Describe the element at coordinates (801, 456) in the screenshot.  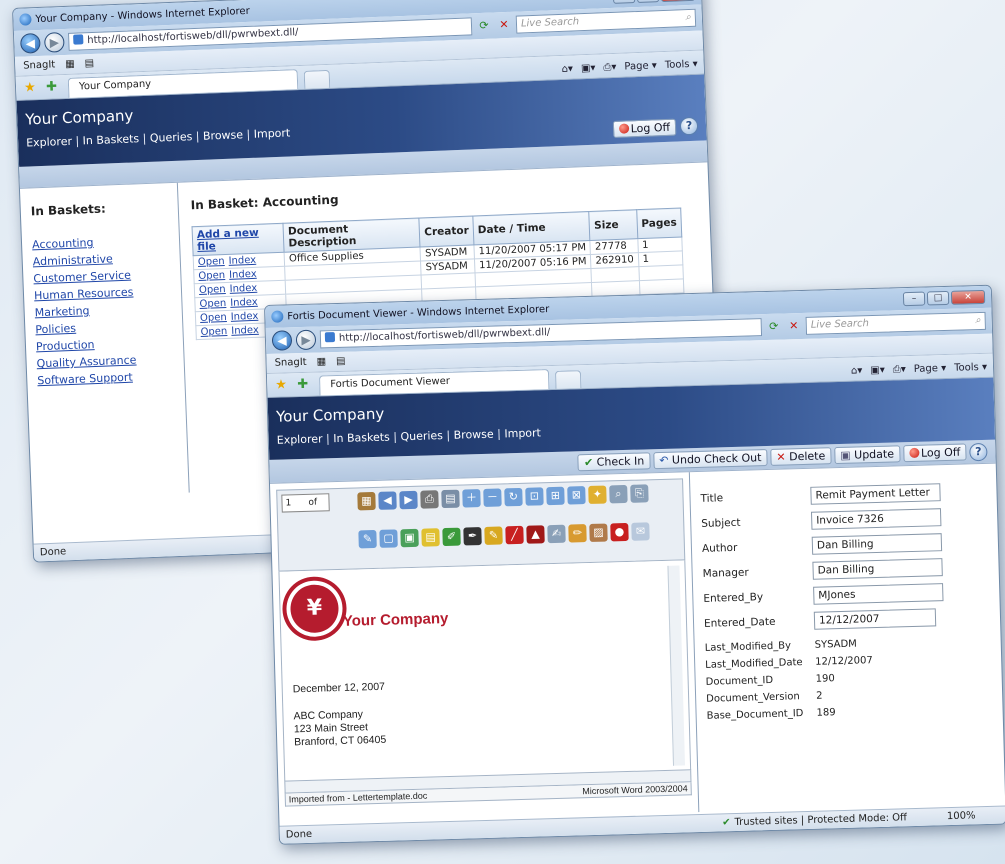
I see `delete-button: ✕ Delete` at that location.